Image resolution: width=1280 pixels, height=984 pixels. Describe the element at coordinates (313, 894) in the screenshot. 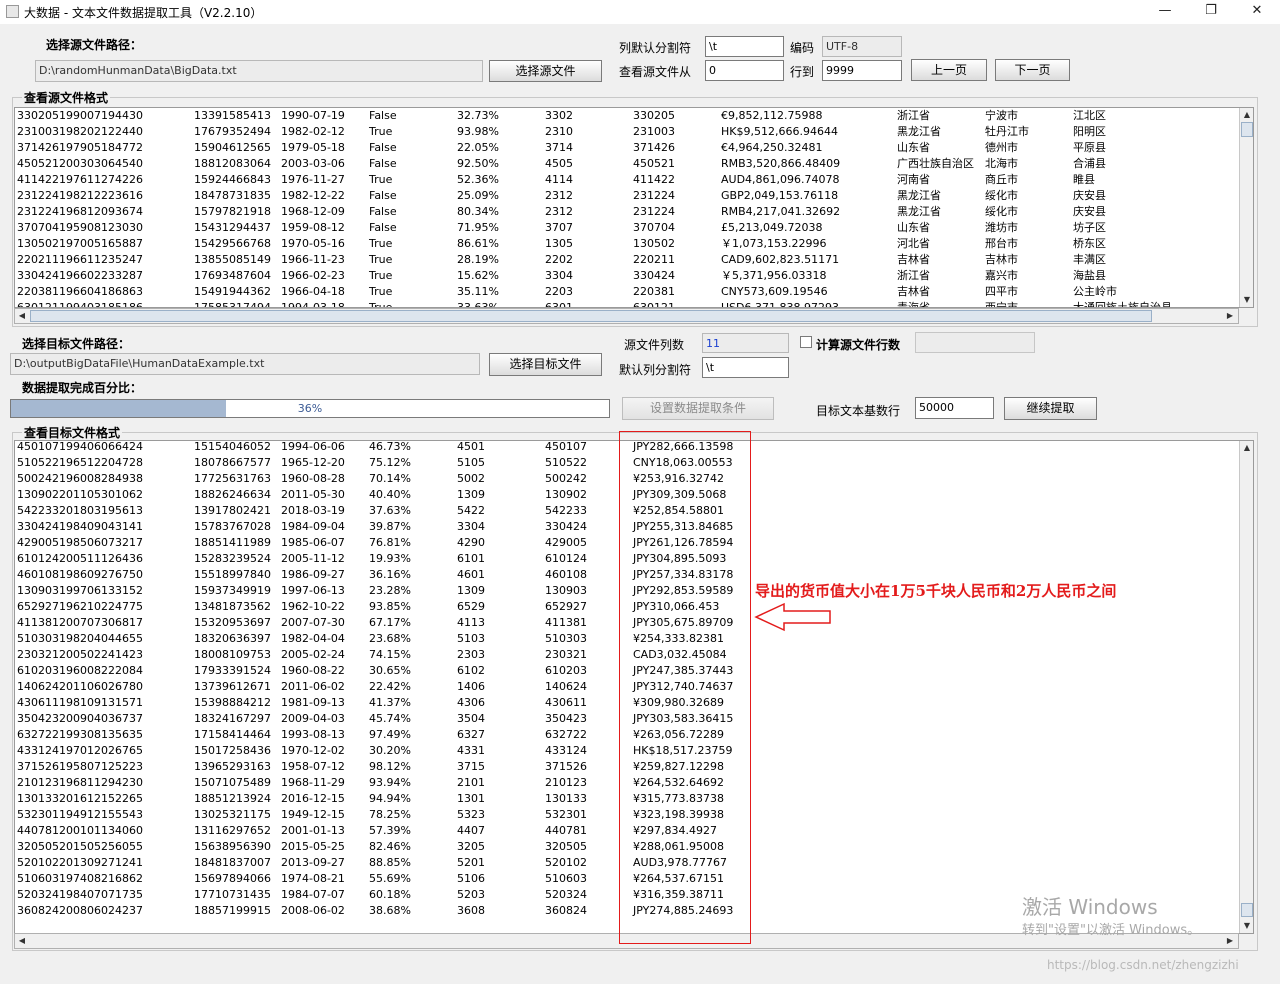

I see `date-cell: 1984-07-07` at that location.